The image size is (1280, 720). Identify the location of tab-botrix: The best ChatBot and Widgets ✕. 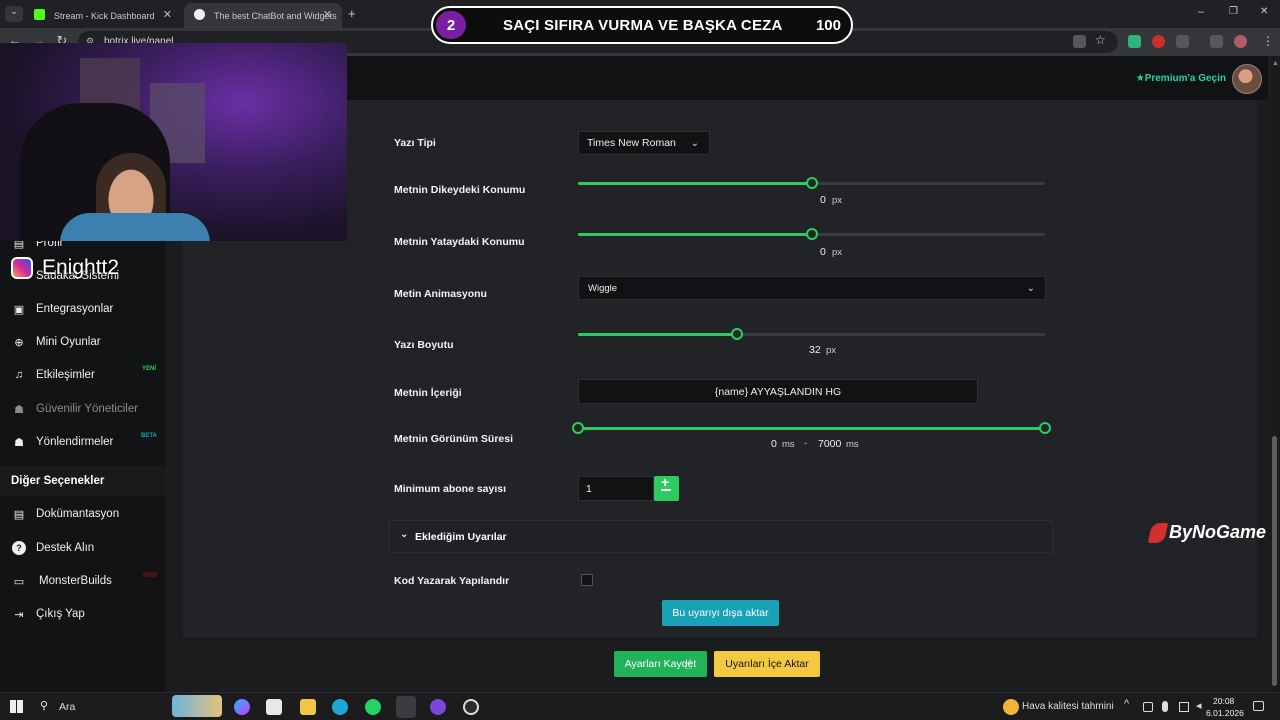
(263, 15).